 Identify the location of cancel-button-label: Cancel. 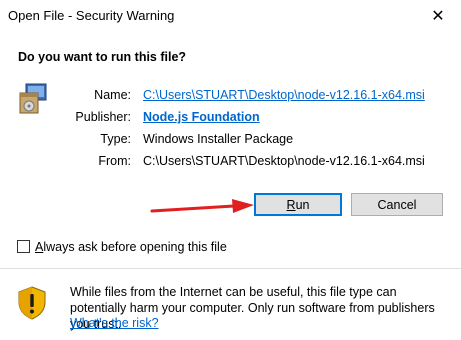
(397, 204).